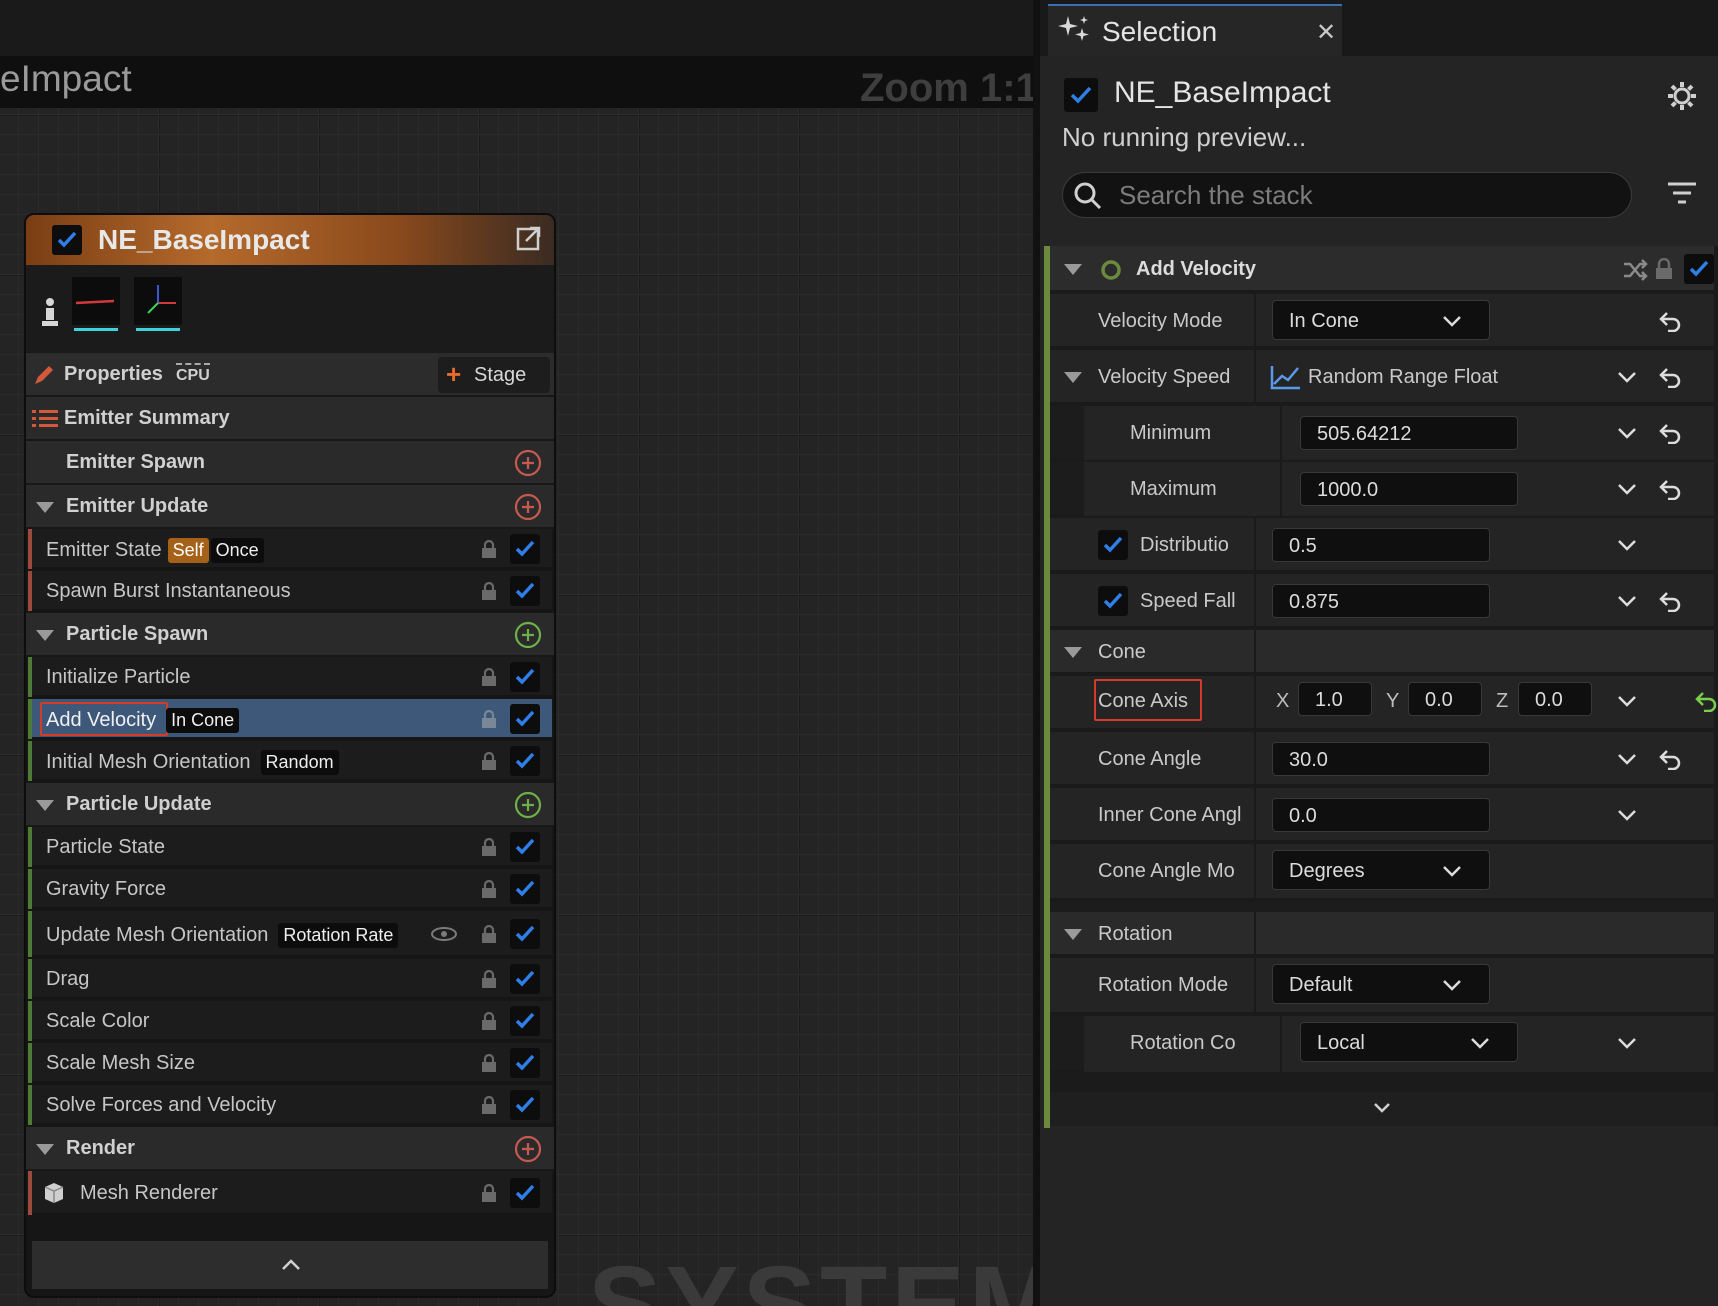 The height and width of the screenshot is (1306, 1718). What do you see at coordinates (1382, 377) in the screenshot?
I see `row-velocity-speed: Velocity Speed Random Range Float` at bounding box center [1382, 377].